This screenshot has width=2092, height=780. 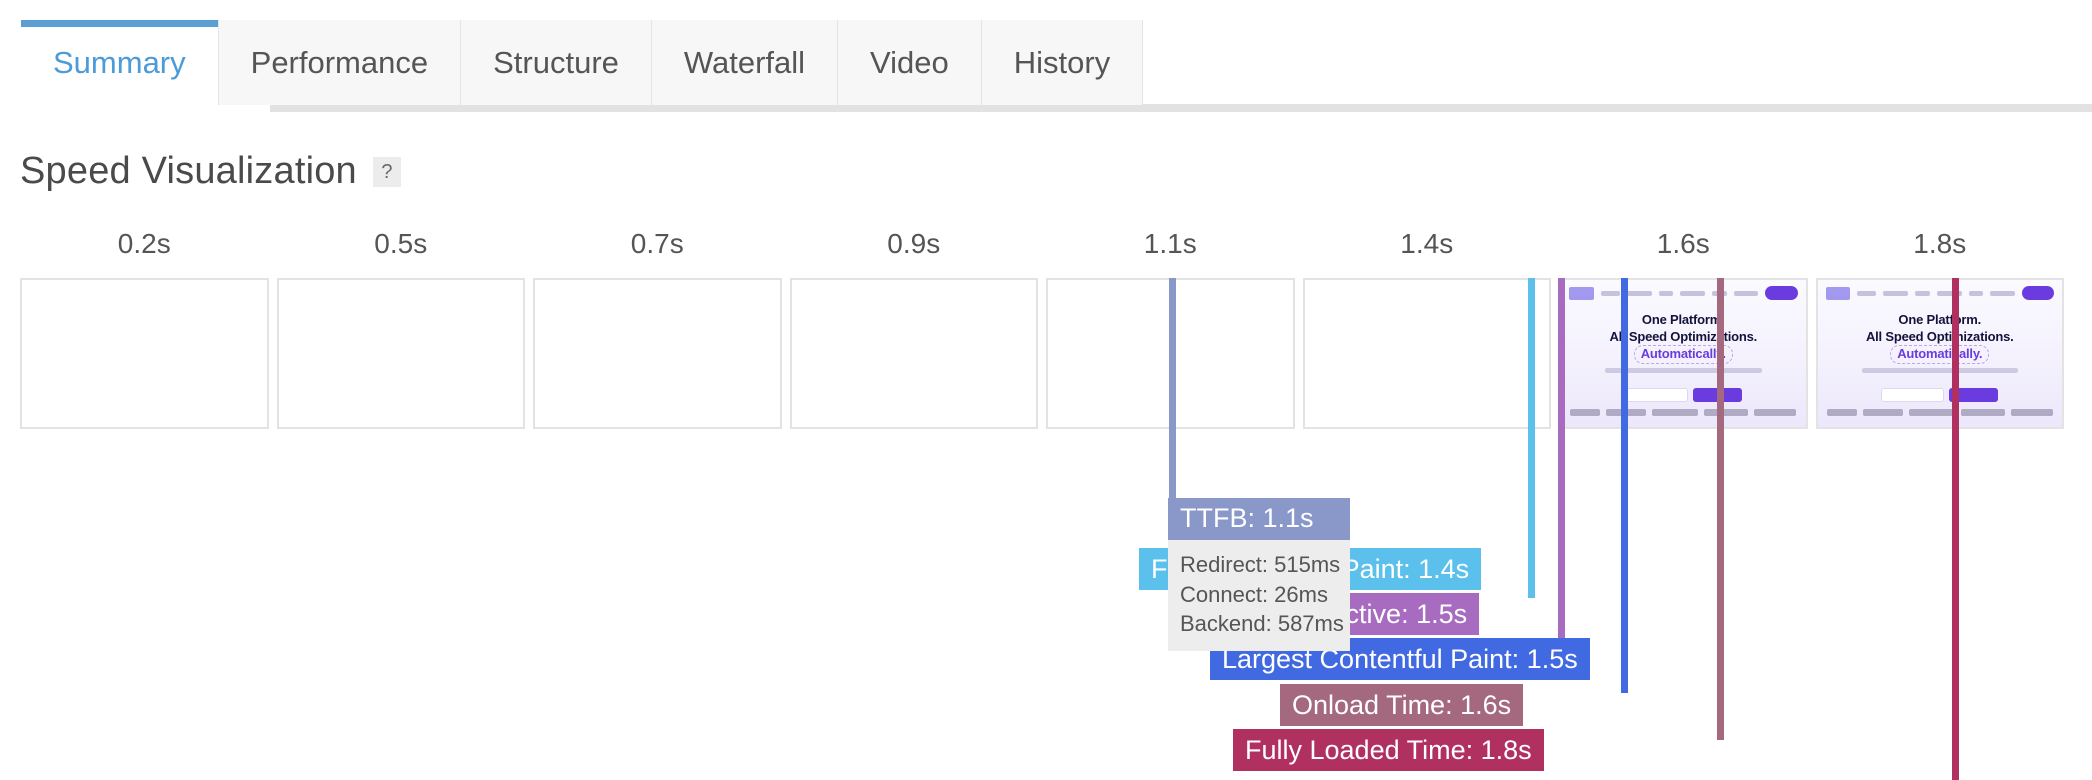 What do you see at coordinates (1181, 108) in the screenshot?
I see `tab-bar-underline` at bounding box center [1181, 108].